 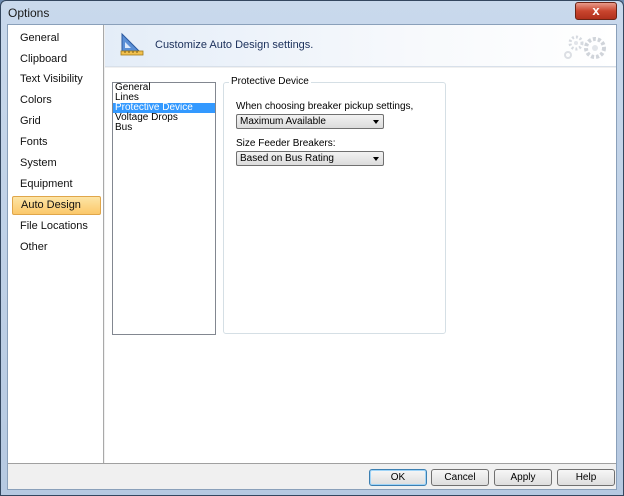 What do you see at coordinates (585, 47) in the screenshot?
I see `gears-icon` at bounding box center [585, 47].